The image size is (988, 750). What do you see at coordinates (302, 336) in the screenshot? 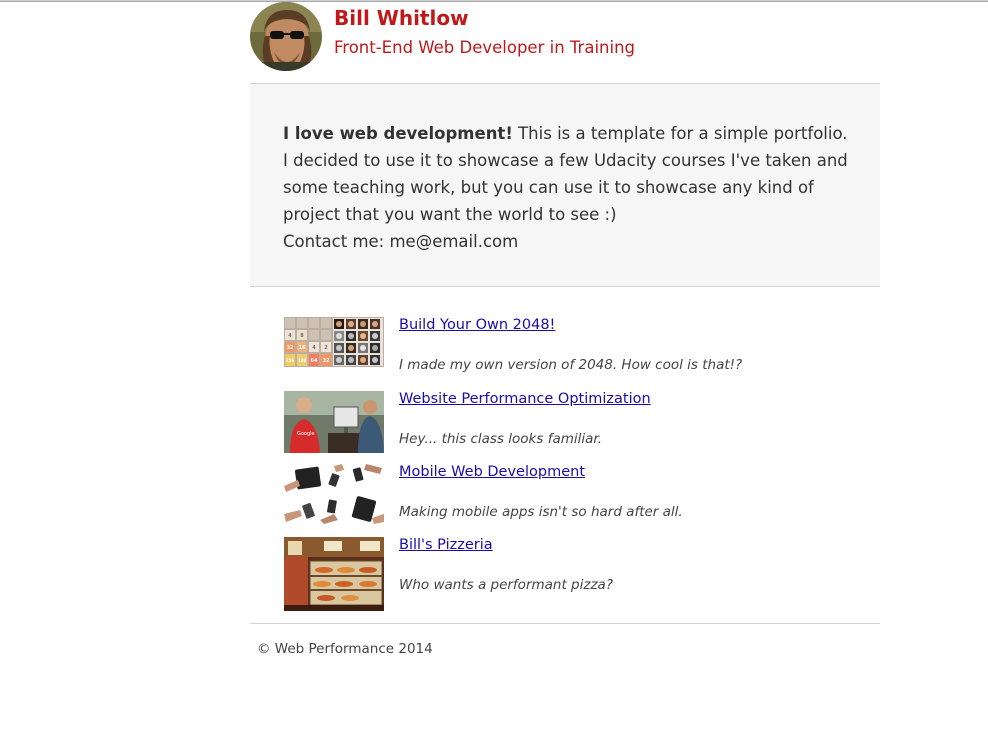
I see `tile-label: 8` at bounding box center [302, 336].